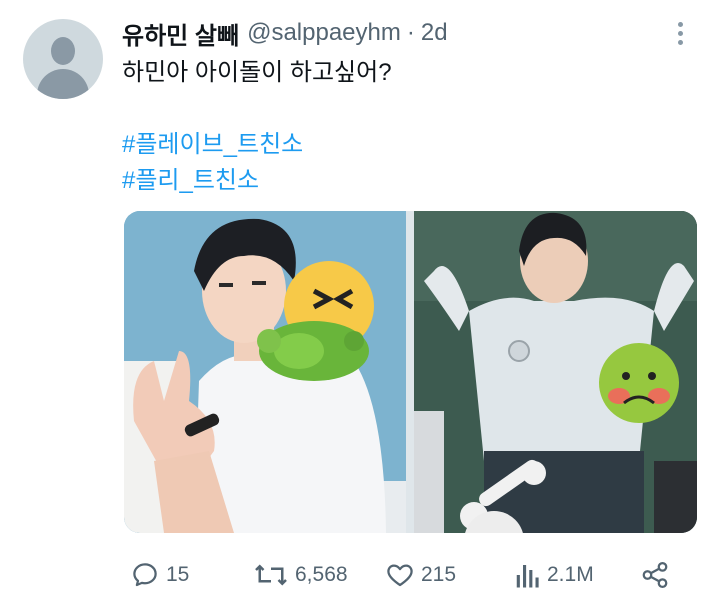 This screenshot has height=608, width=720. I want to click on views-button: 2.1M, so click(554, 575).